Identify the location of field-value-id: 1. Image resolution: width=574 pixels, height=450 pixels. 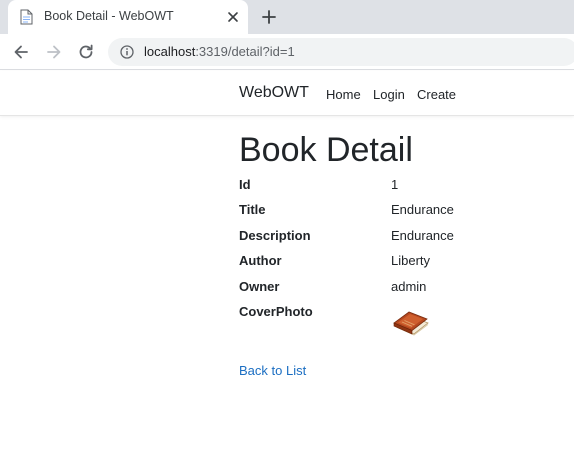
(395, 184).